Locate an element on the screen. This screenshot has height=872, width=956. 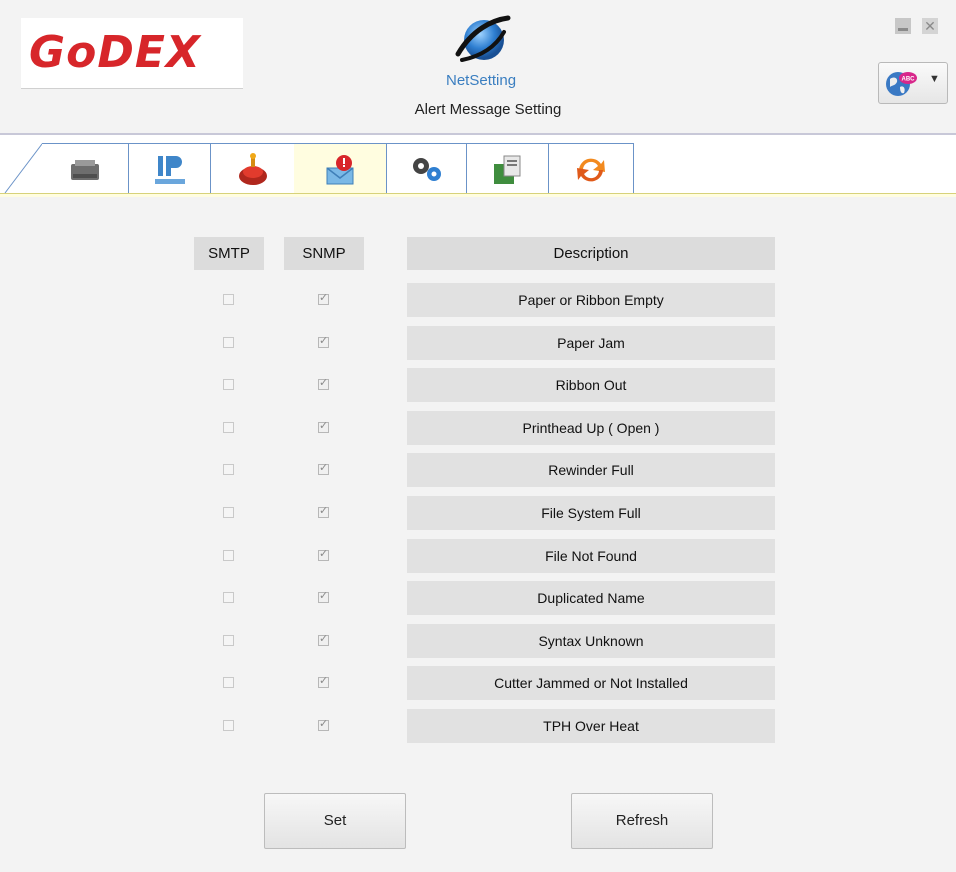
tab-ip-network is located at coordinates (170, 168).